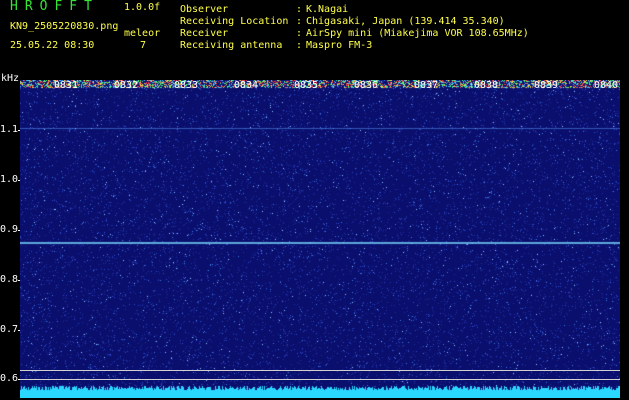 This screenshot has width=629, height=400. What do you see at coordinates (52, 45) in the screenshot?
I see `datetime-label: 25.05.22 08:30` at bounding box center [52, 45].